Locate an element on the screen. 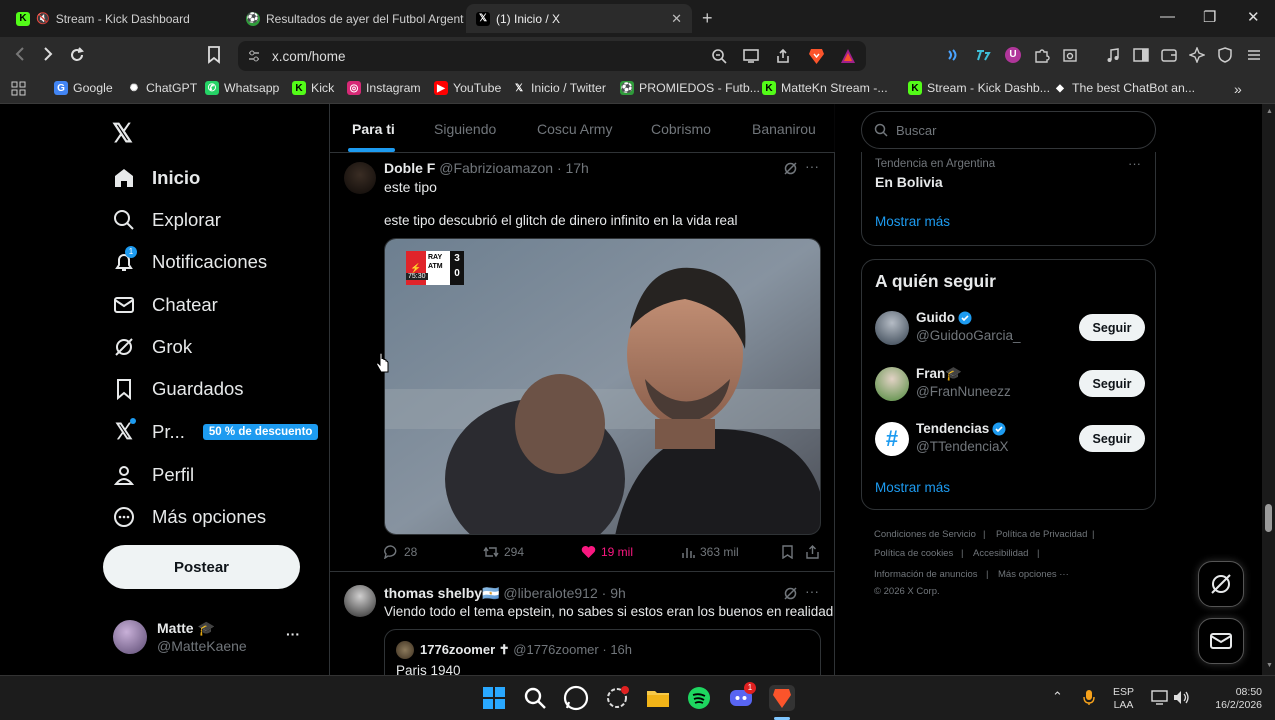  extensions-puzzle-icon is located at coordinates (1042, 55).